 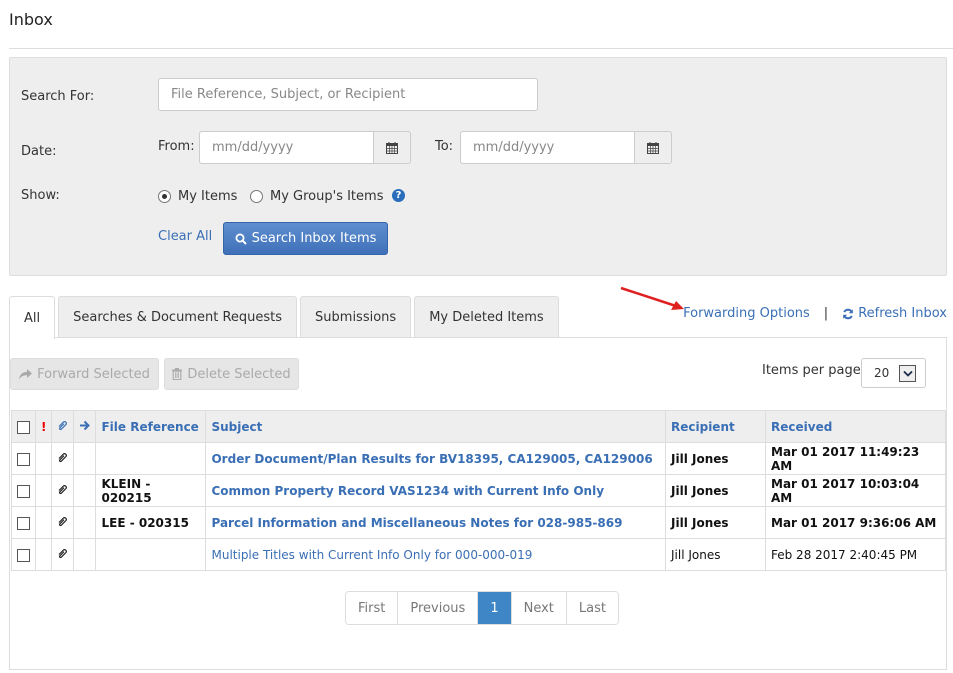 What do you see at coordinates (444, 146) in the screenshot?
I see `to-label: To:` at bounding box center [444, 146].